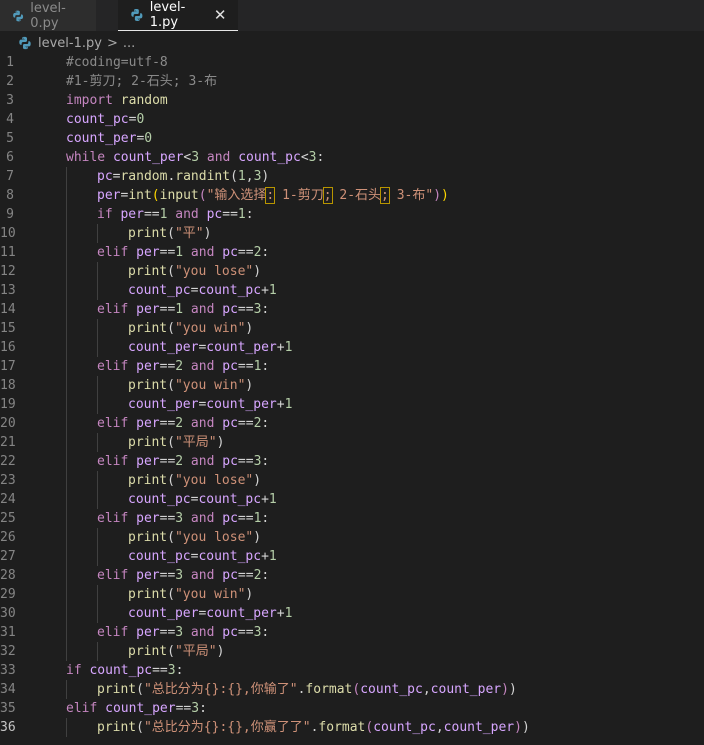 The image size is (704, 745). I want to click on code-line: 21 print("平局"), so click(352, 442).